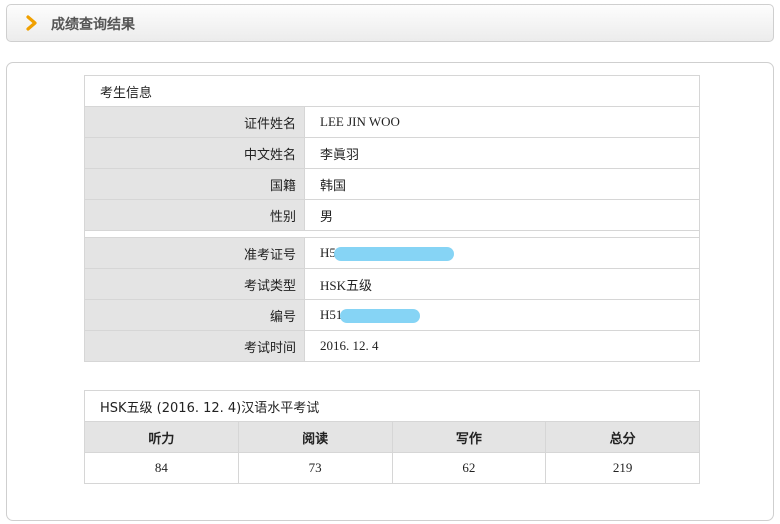 The height and width of the screenshot is (524, 780). What do you see at coordinates (622, 437) in the screenshot?
I see `total-header: 总分` at bounding box center [622, 437].